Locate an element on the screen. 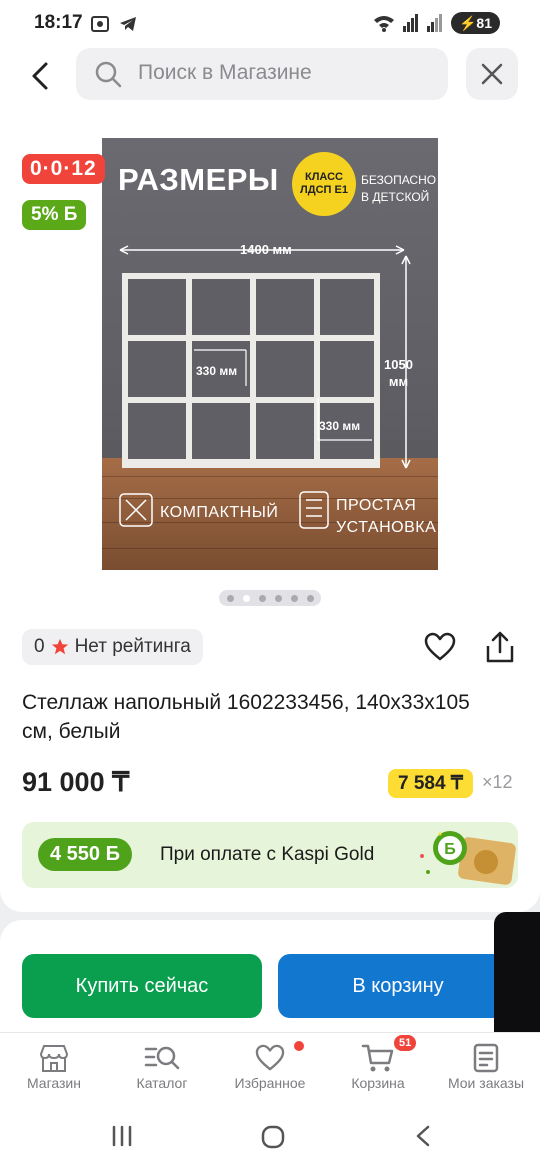 The height and width of the screenshot is (1170, 540). shop-icon is located at coordinates (54, 1058).